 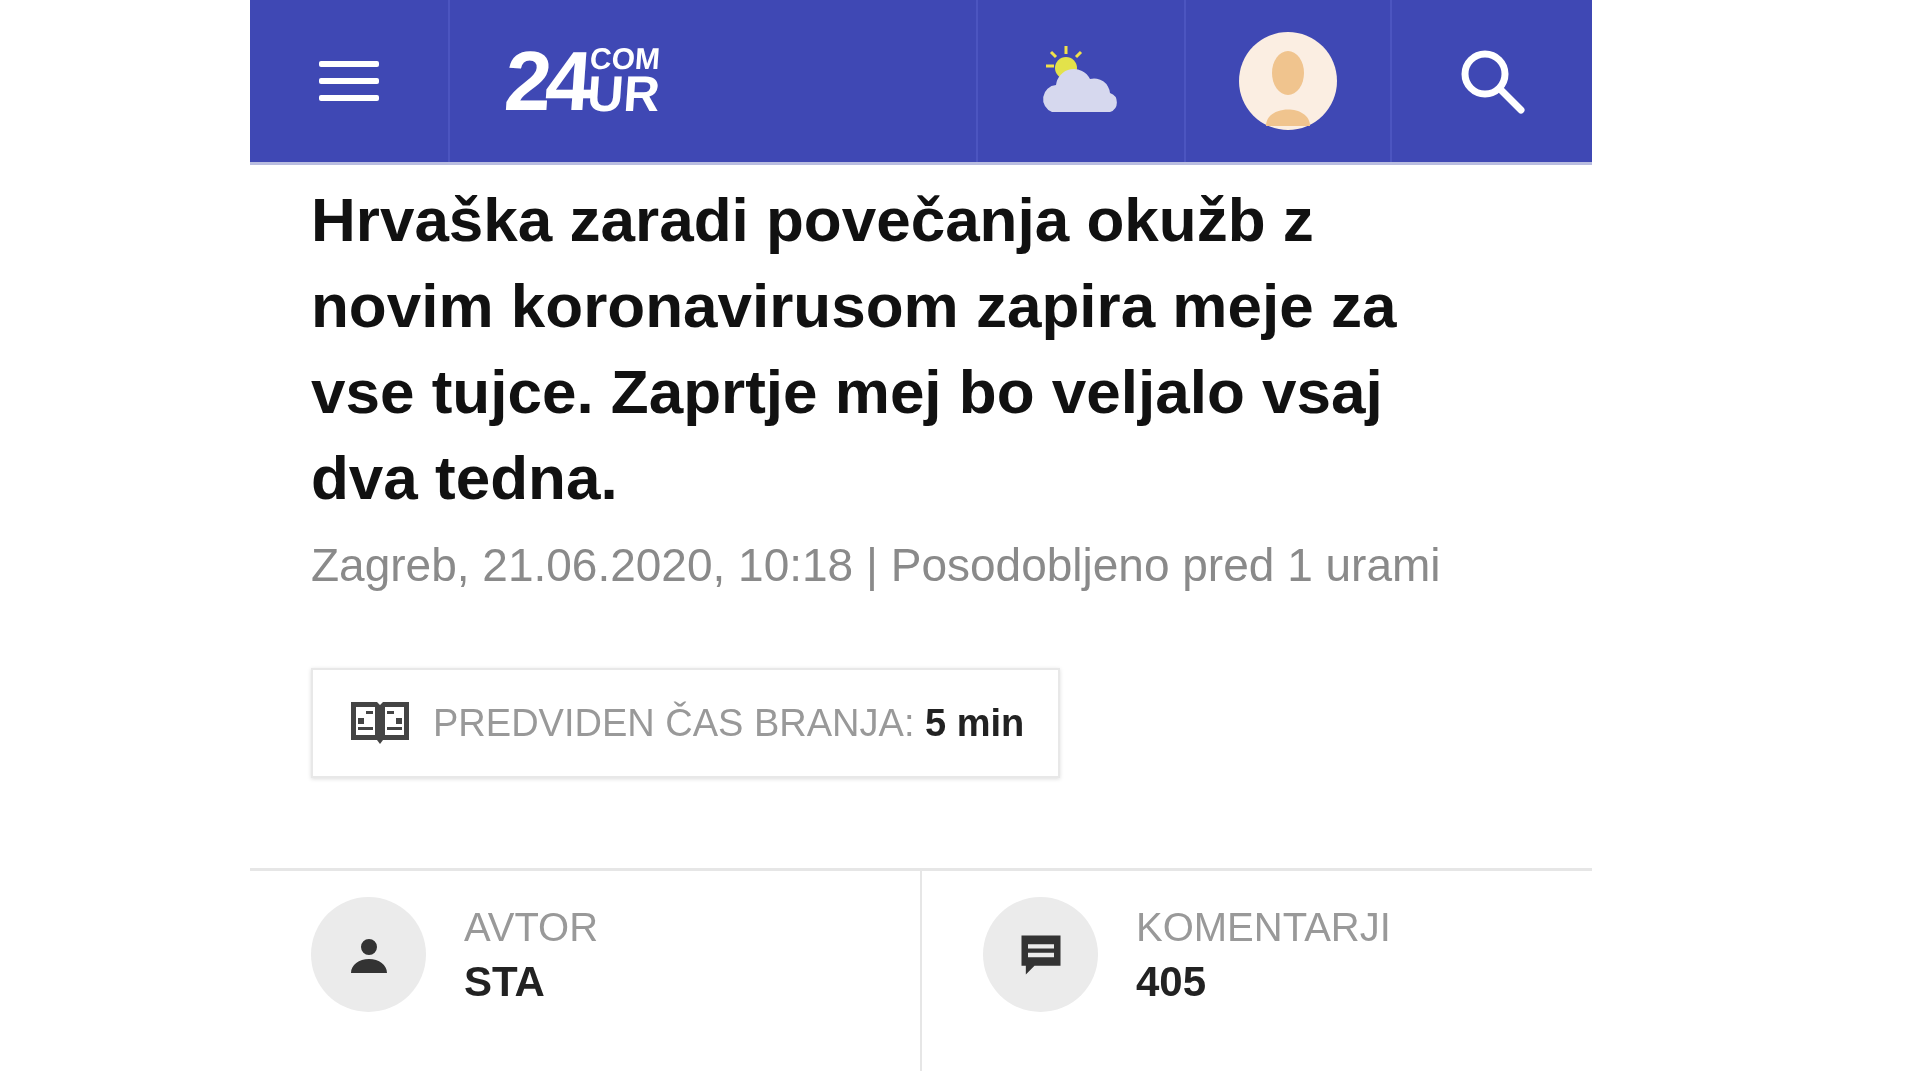 I want to click on info-value: 405, so click(x=1172, y=982).